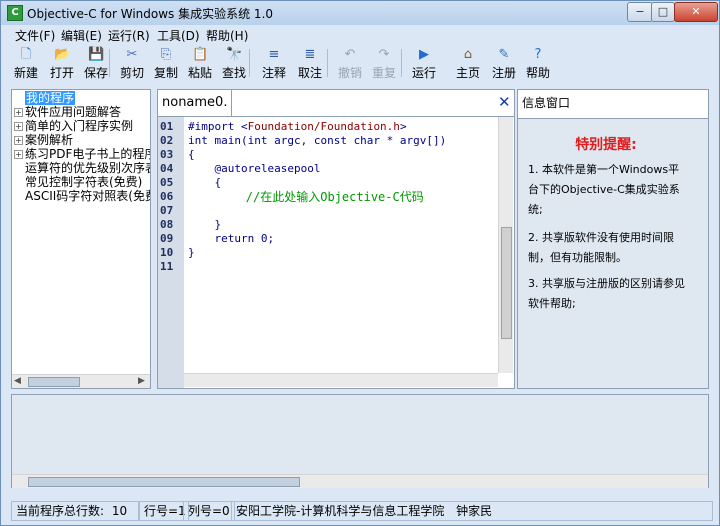  What do you see at coordinates (360, 34) in the screenshot?
I see `menu-bar: 文件(F) 编辑(E) 运行(R) 工具(D) 帮助(H)` at bounding box center [360, 34].